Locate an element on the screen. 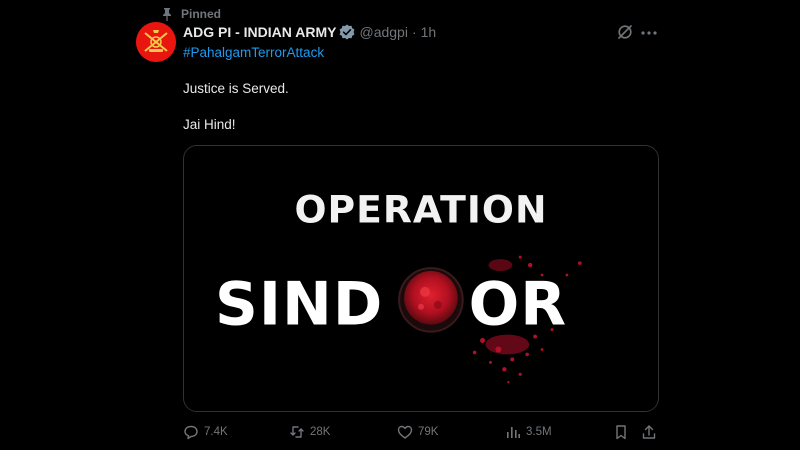 Image resolution: width=800 pixels, height=450 pixels. repost-button: 28K is located at coordinates (309, 432).